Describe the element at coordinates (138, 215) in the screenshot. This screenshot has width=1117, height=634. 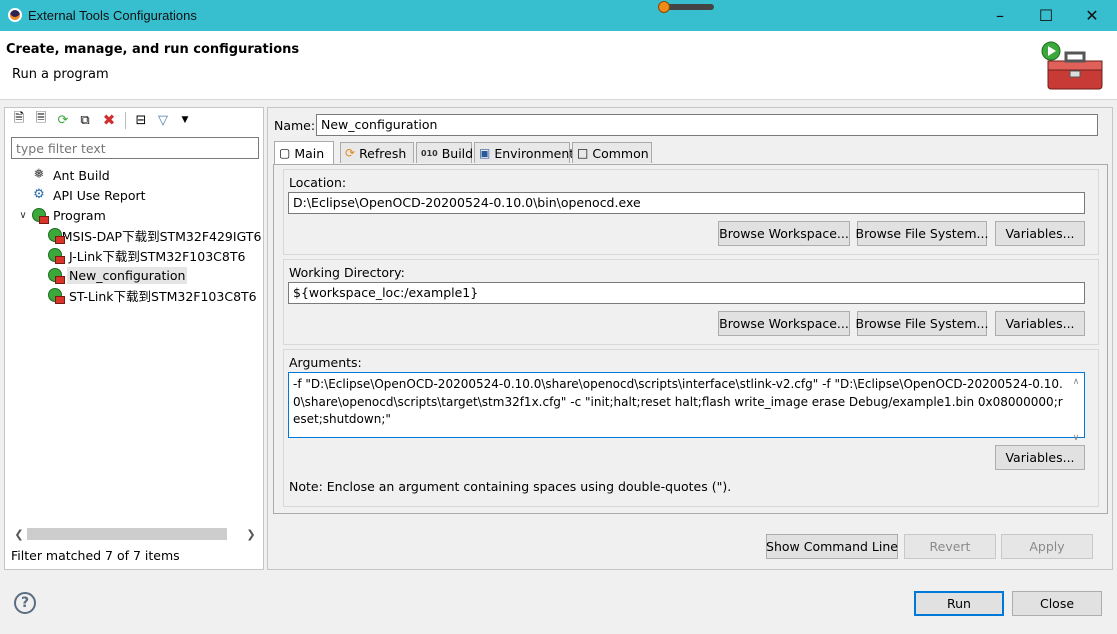
I see `tree-item-program: ∨ Program` at that location.